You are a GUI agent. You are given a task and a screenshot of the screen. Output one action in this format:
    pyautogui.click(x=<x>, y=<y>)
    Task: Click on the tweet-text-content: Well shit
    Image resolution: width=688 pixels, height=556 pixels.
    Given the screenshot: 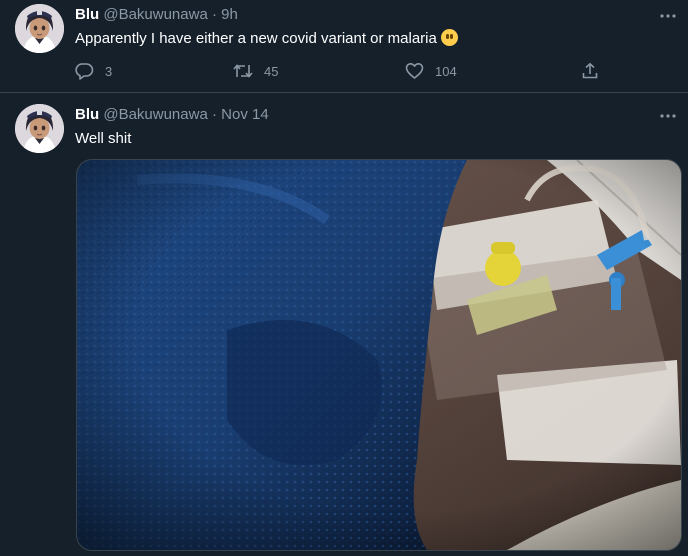 What is the action you would take?
    pyautogui.click(x=103, y=138)
    